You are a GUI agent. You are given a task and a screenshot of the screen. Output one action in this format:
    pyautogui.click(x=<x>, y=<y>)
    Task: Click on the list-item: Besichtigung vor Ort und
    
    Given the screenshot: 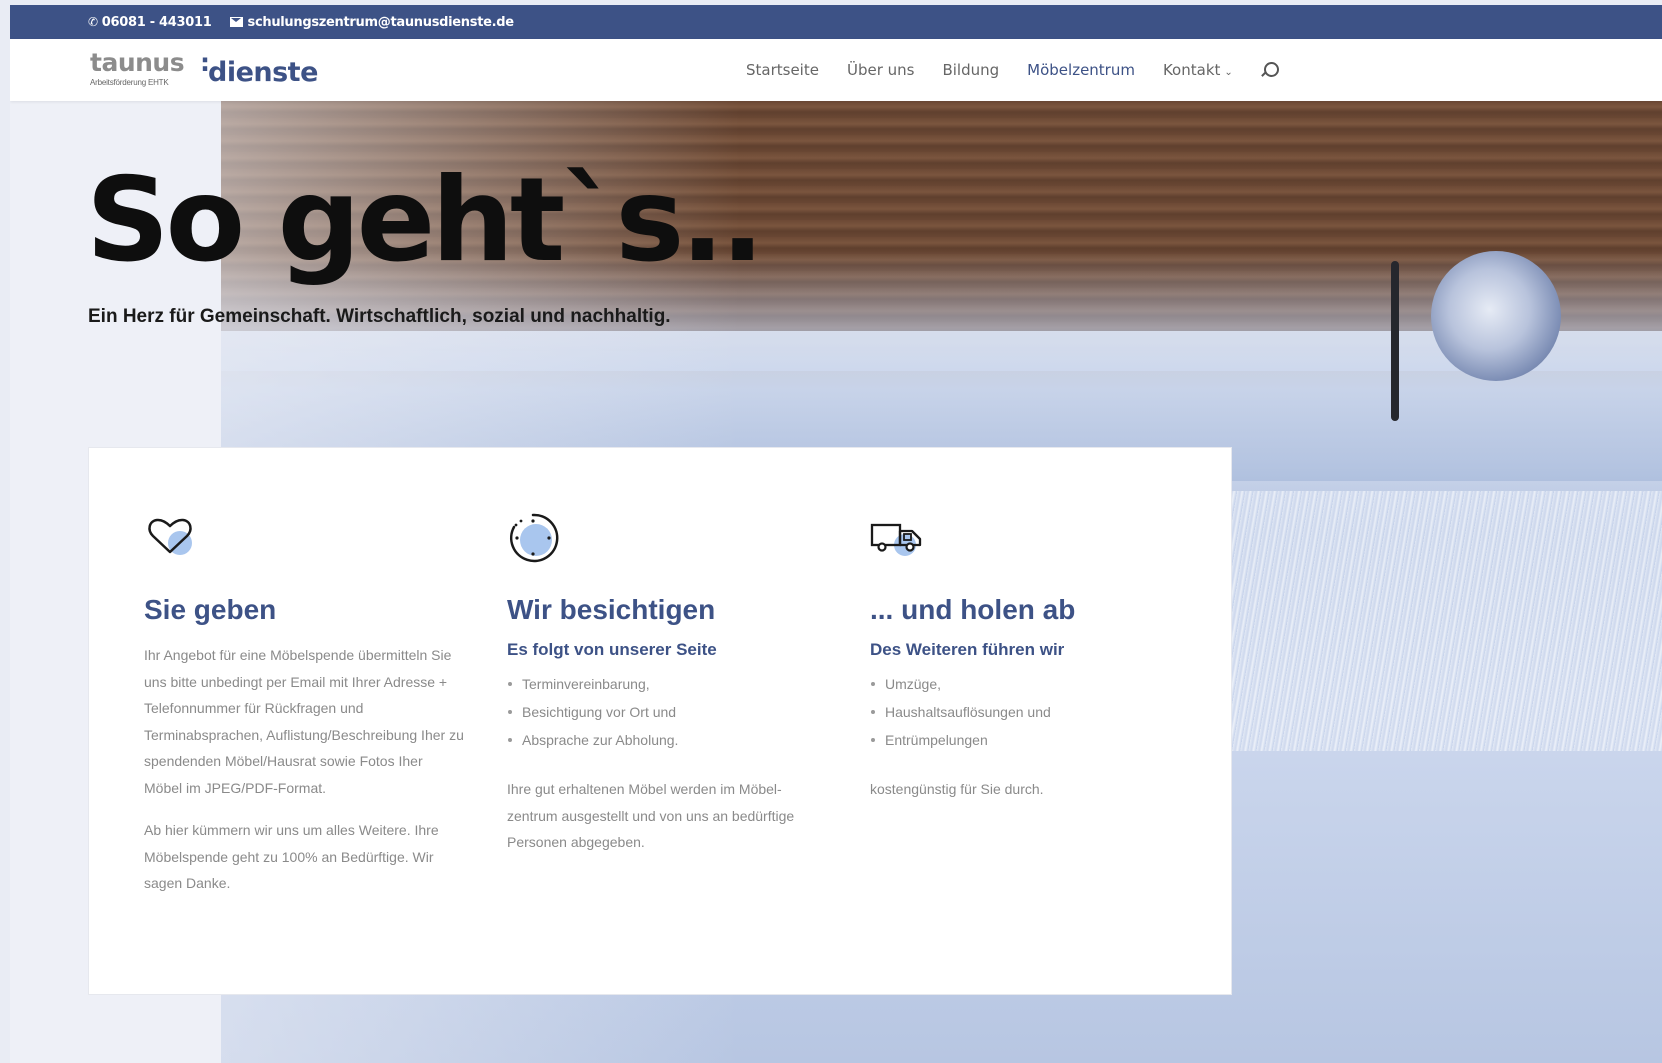 What is the action you would take?
    pyautogui.click(x=592, y=712)
    